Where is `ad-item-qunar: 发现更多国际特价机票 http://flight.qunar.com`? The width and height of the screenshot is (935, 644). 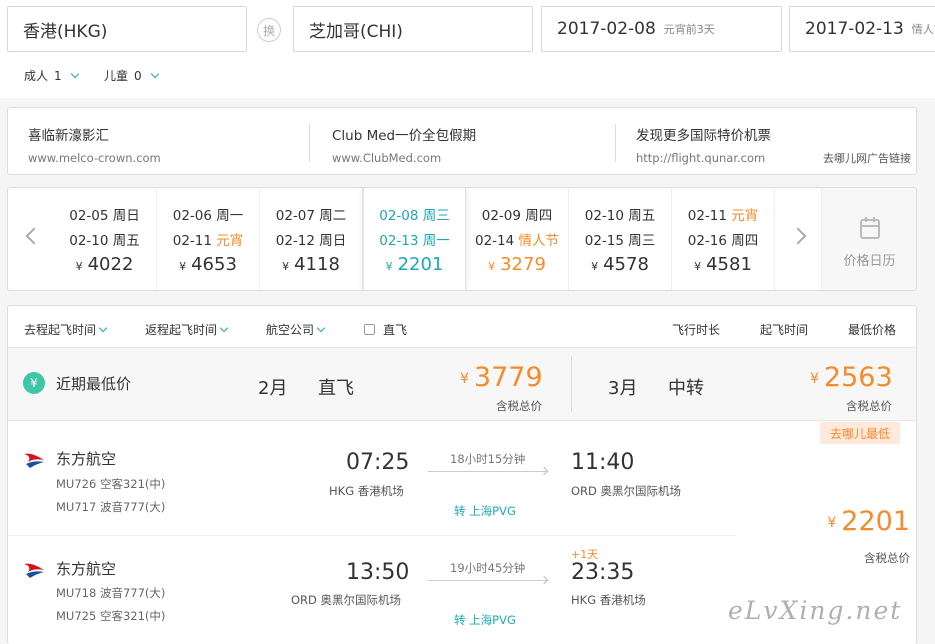 ad-item-qunar: 发现更多国际特价机票 http://flight.qunar.com is located at coordinates (716, 141).